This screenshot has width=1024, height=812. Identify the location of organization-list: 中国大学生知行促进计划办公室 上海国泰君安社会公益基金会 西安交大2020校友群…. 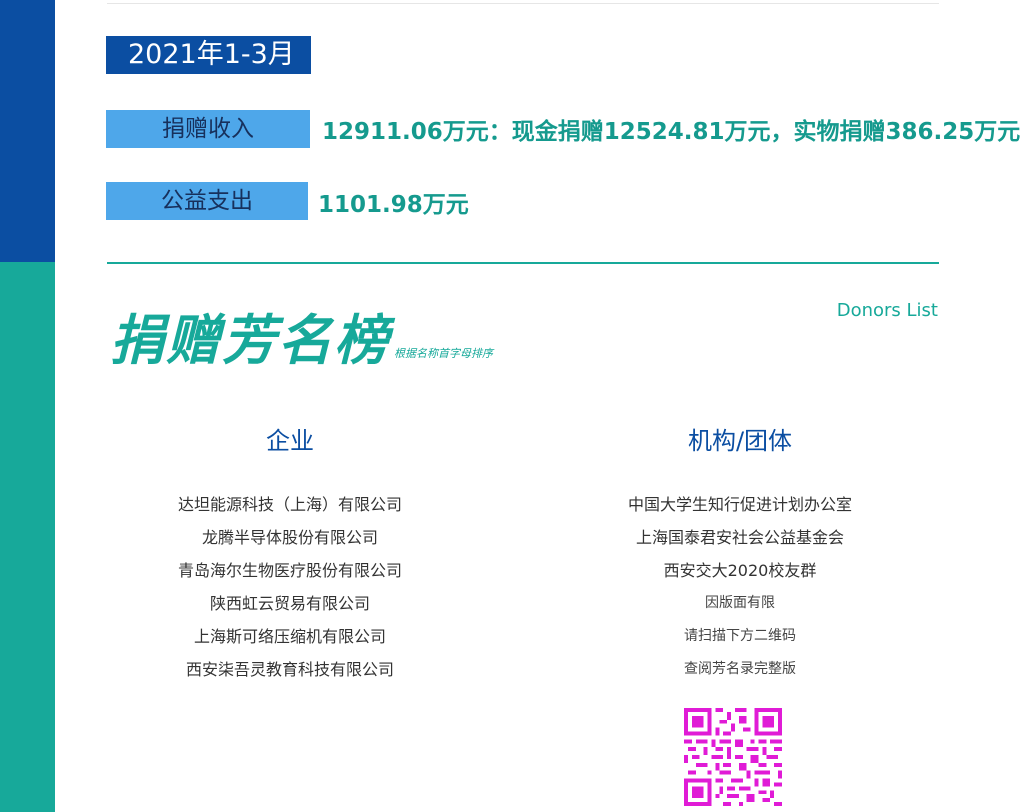
(740, 587).